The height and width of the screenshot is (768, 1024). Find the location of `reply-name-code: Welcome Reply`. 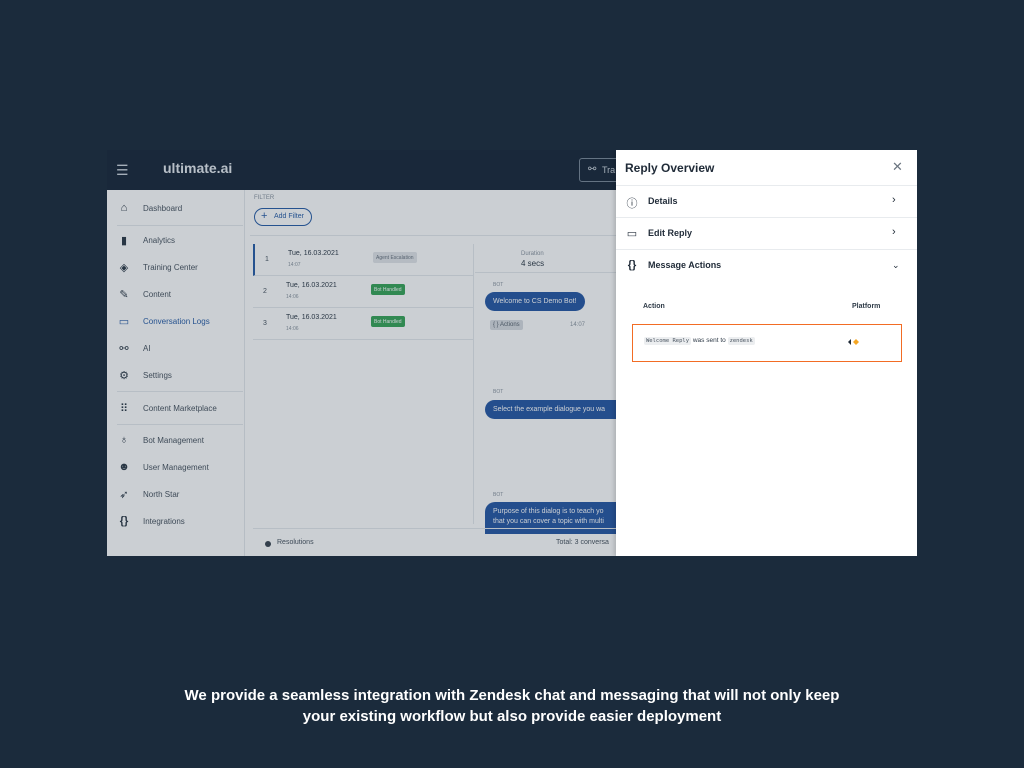

reply-name-code: Welcome Reply is located at coordinates (668, 341).